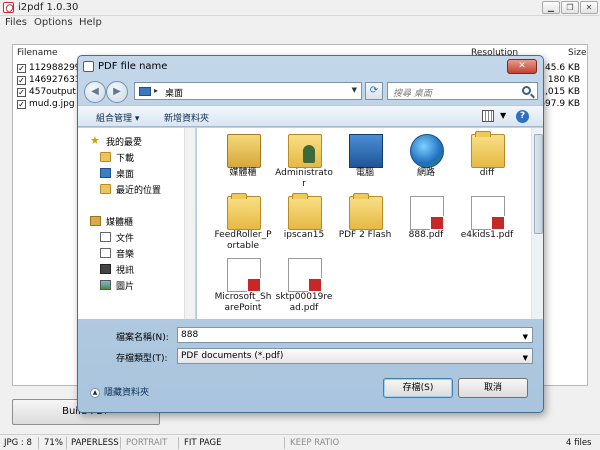 The image size is (600, 450). I want to click on menu-help: Help, so click(90, 22).